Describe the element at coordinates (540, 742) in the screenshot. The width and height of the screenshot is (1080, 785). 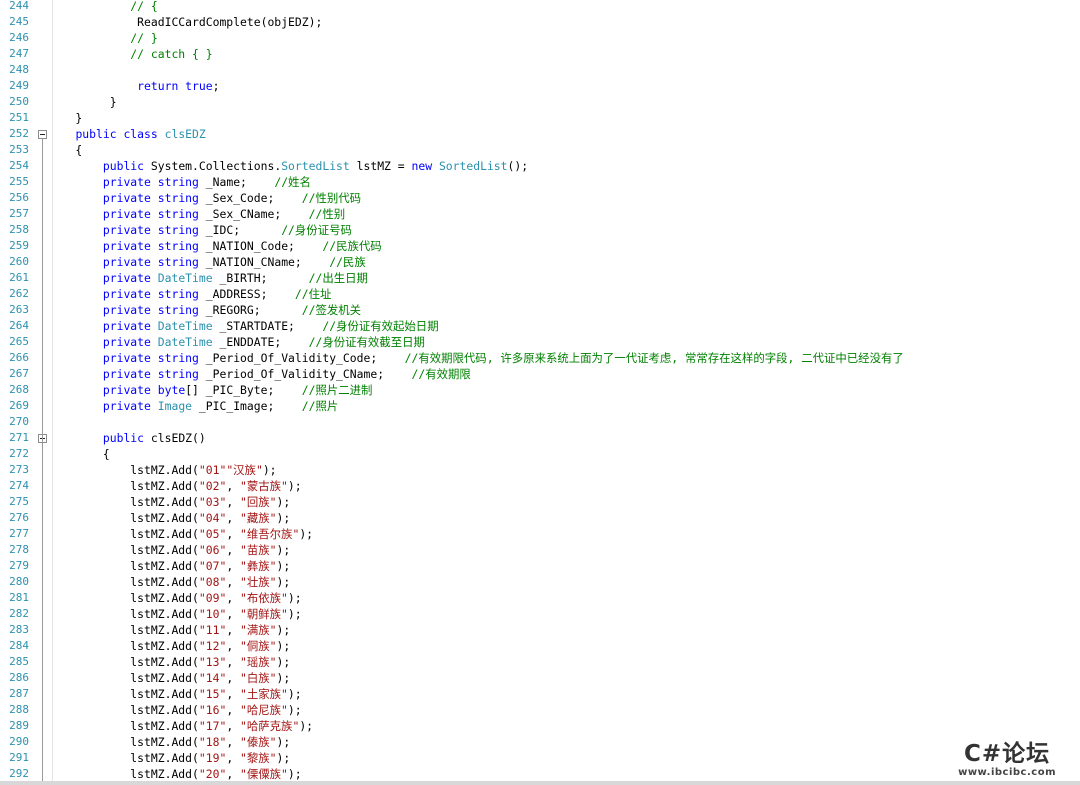
I see `code-line: 290 lstMZ.Add("18", "傣族");` at that location.